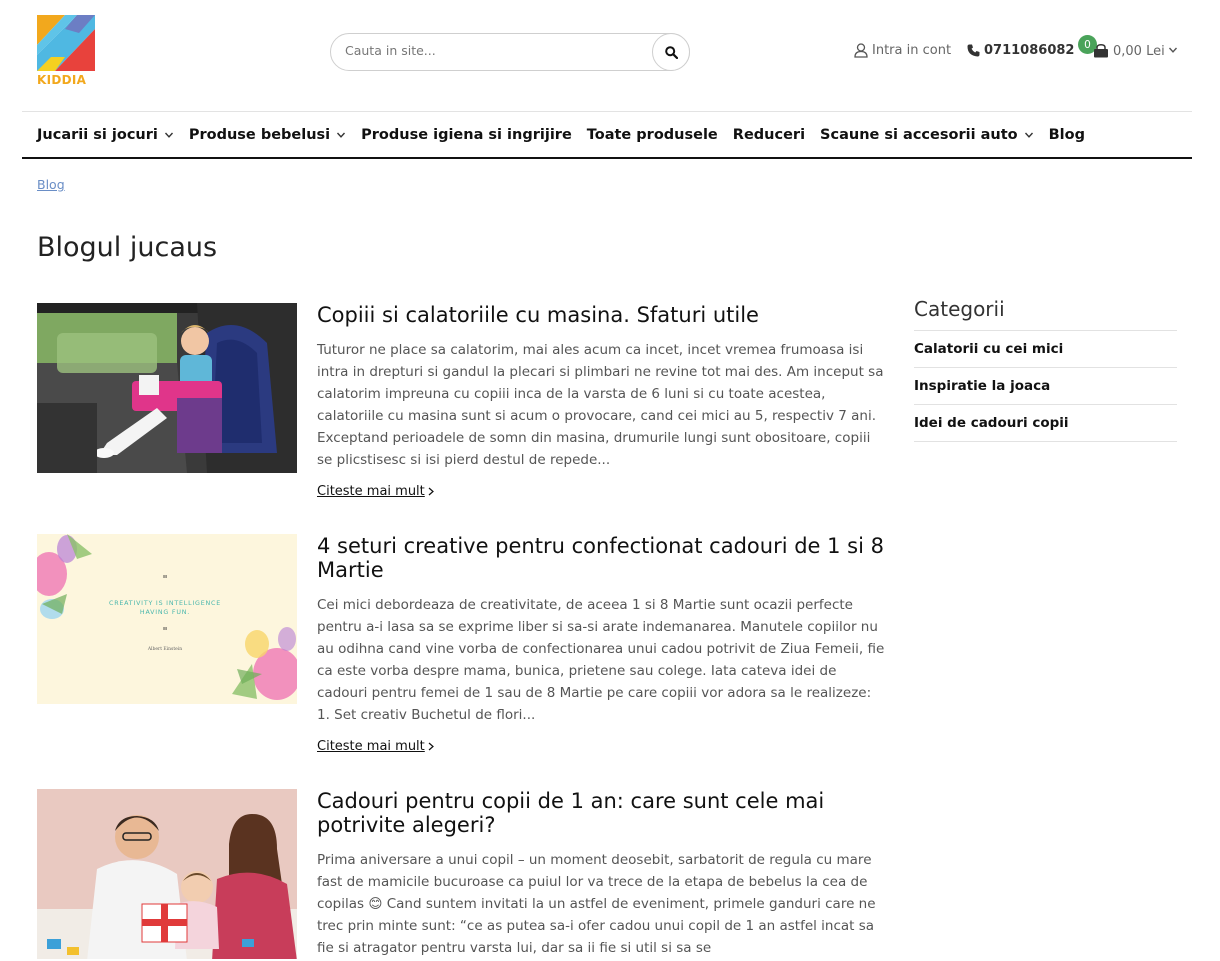 The width and height of the screenshot is (1220, 961). I want to click on search-box, so click(510, 52).